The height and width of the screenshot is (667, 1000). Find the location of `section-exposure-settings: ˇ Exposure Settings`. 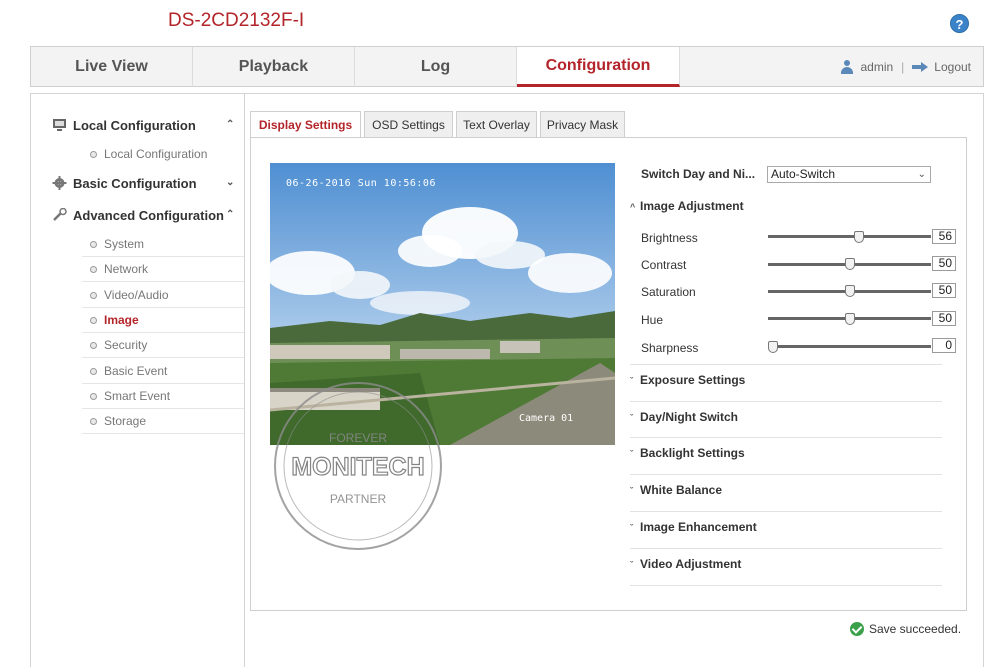

section-exposure-settings: ˇ Exposure Settings is located at coordinates (687, 380).